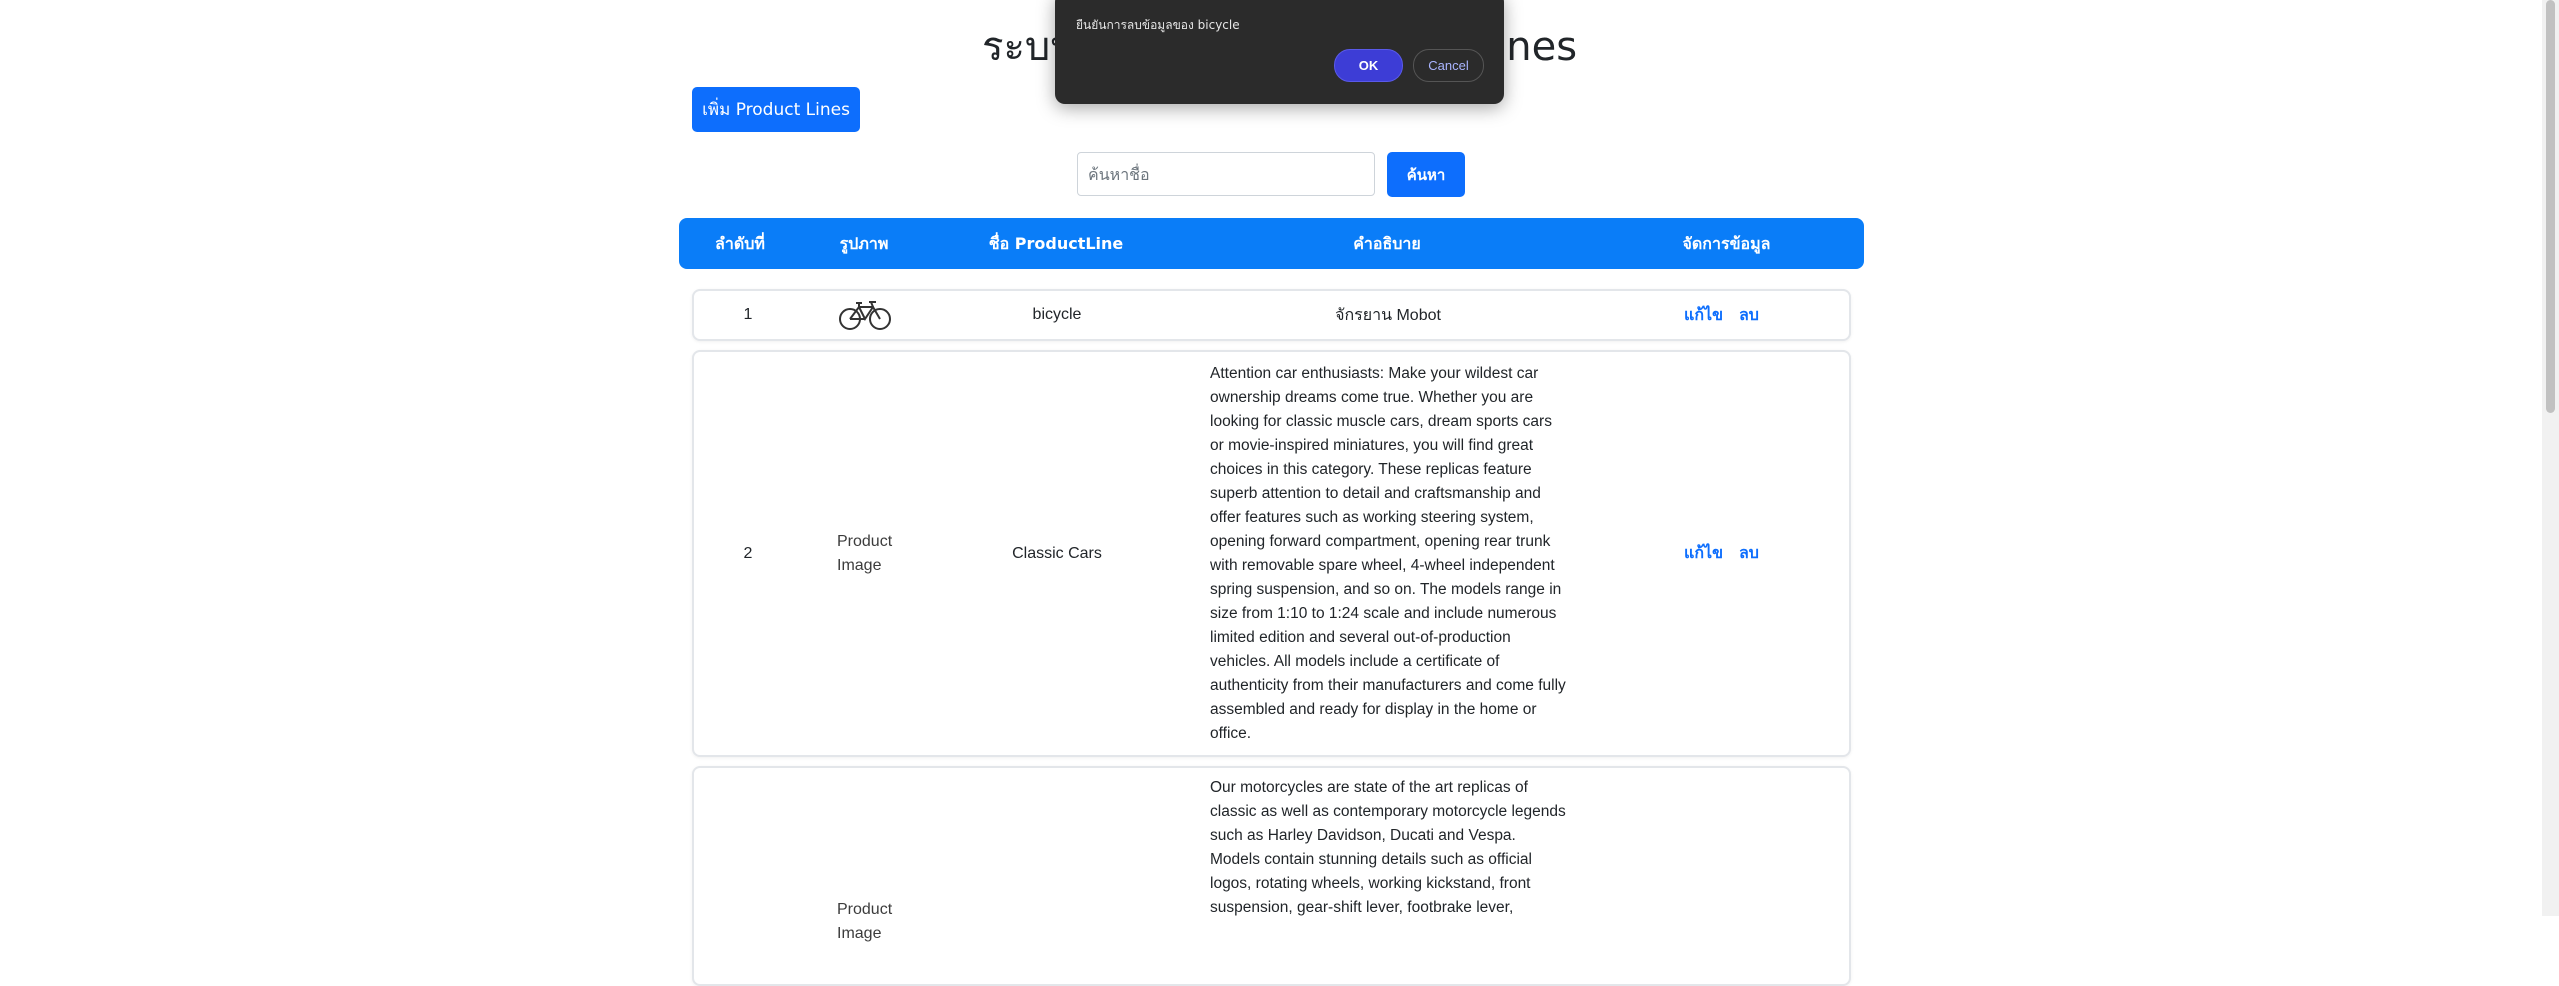 Image resolution: width=2559 pixels, height=986 pixels. What do you see at coordinates (1158, 25) in the screenshot?
I see `dialog-message: ยืนยันการลบข้อมูลของ bicycle` at bounding box center [1158, 25].